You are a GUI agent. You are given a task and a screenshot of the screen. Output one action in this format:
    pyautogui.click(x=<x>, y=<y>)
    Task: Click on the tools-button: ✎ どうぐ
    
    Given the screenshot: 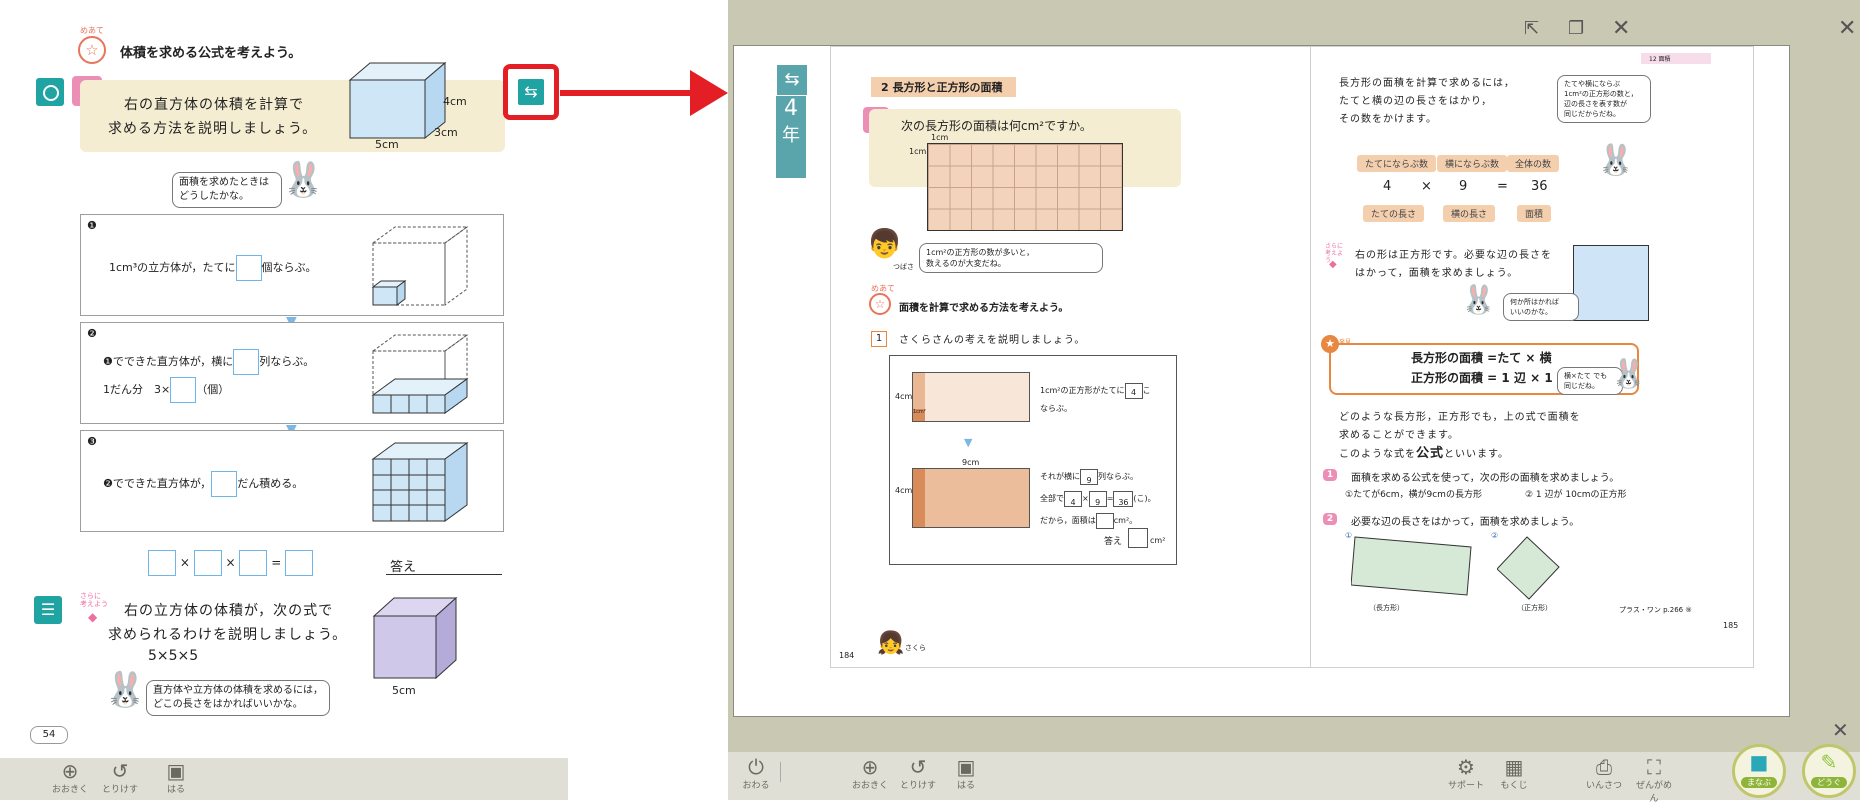 What is the action you would take?
    pyautogui.click(x=1829, y=771)
    